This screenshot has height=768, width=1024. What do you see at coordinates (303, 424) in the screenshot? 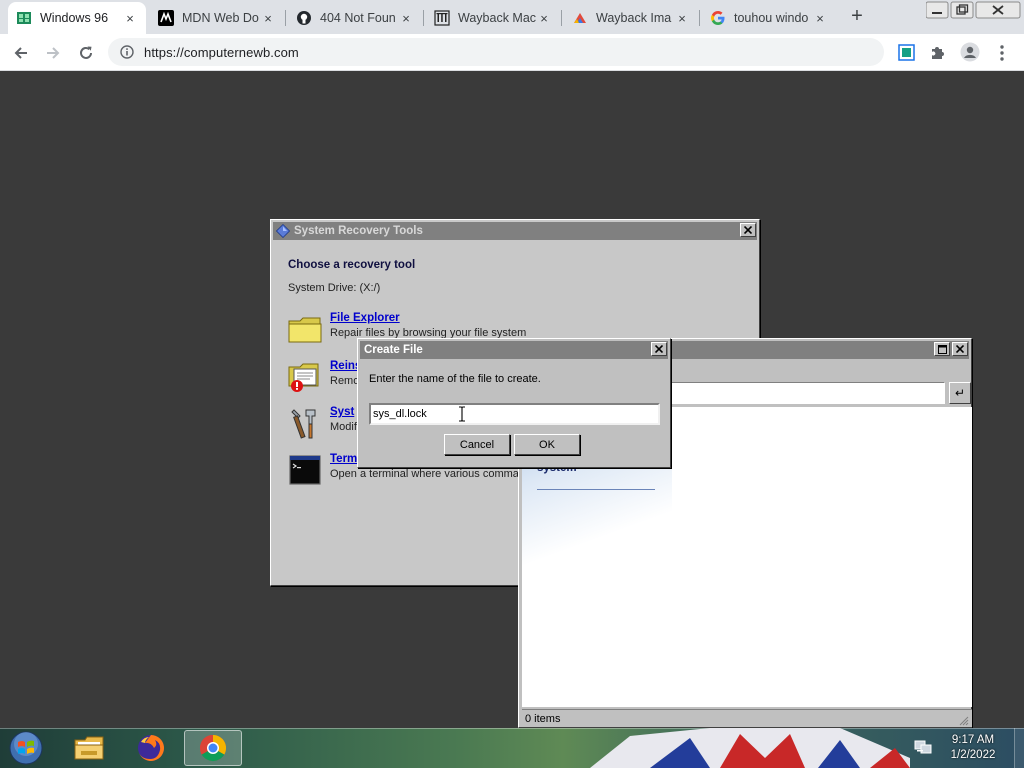
I see `tools-icon` at bounding box center [303, 424].